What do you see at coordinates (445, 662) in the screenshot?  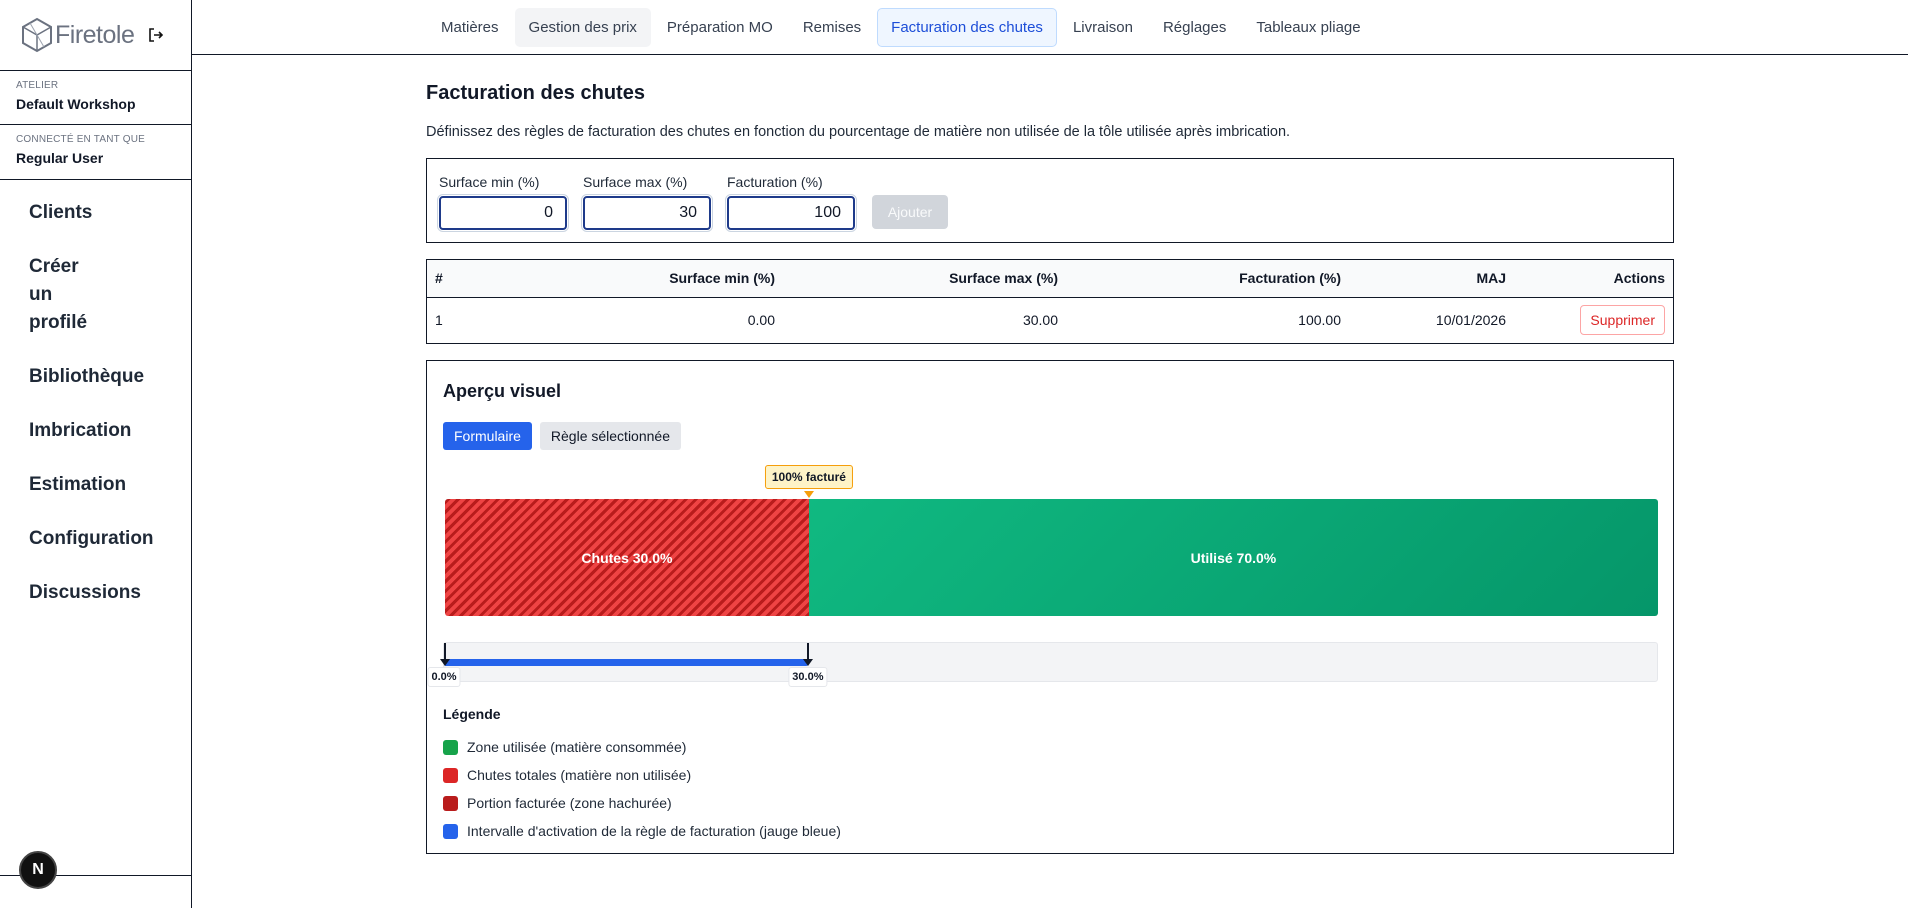 I see `gauge-min-handle` at bounding box center [445, 662].